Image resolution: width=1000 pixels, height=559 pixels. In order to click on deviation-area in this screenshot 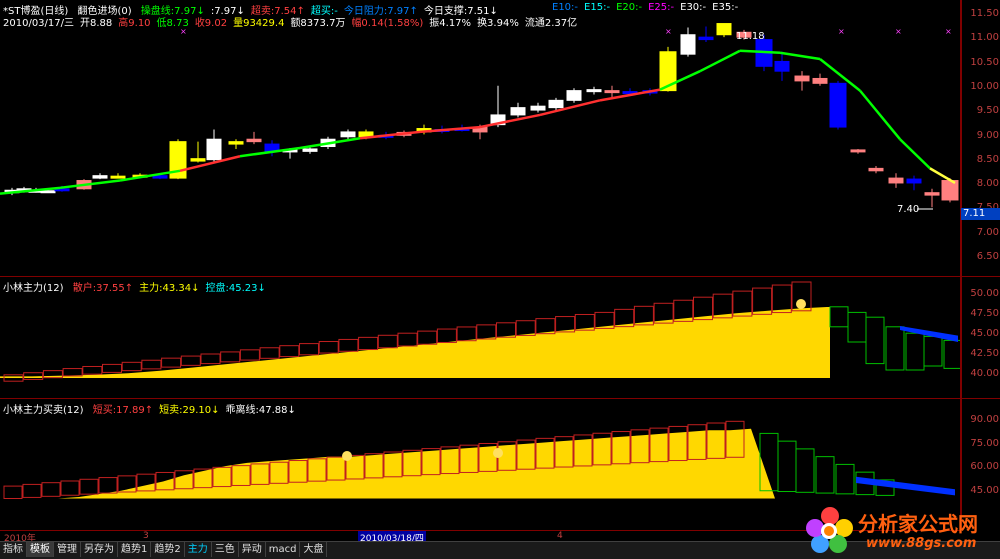, I will do `click(905, 486)`.